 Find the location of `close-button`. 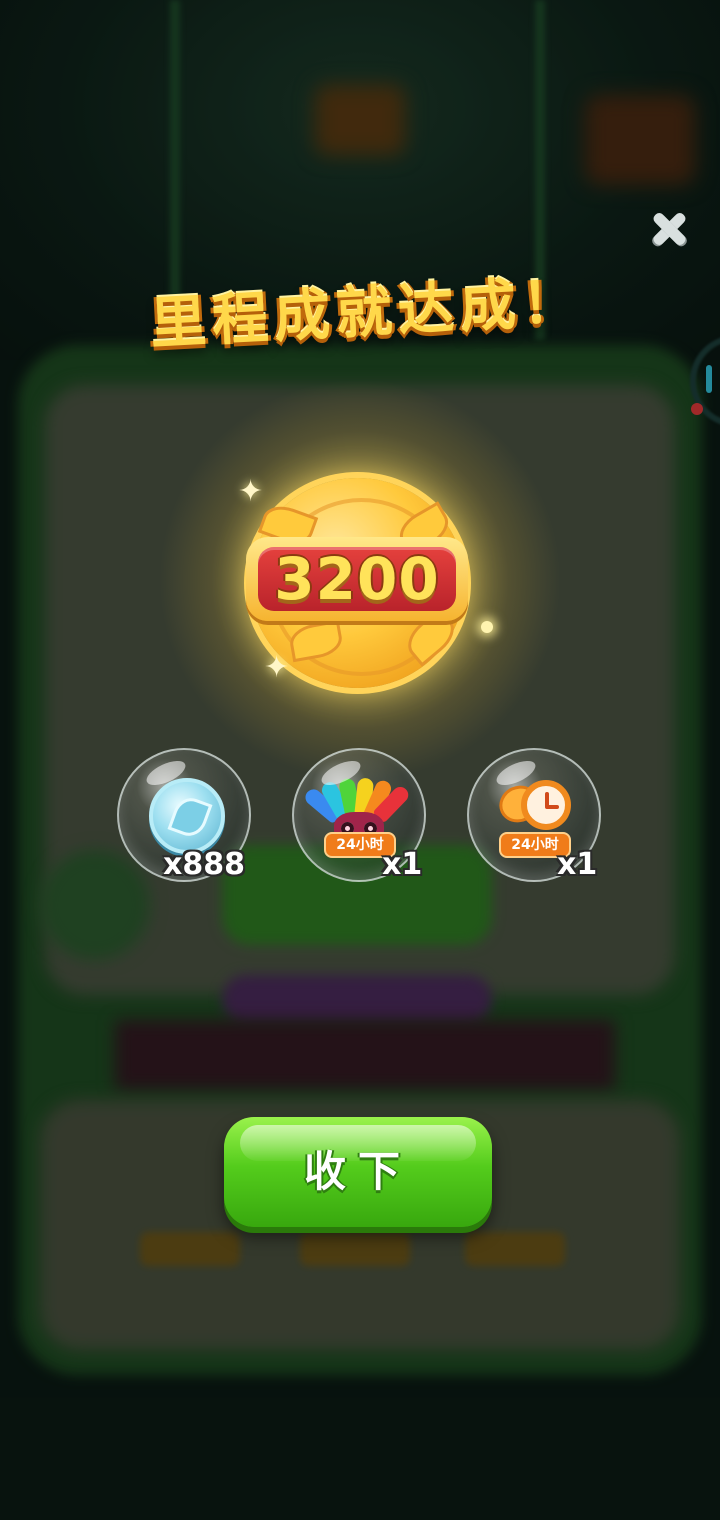

close-button is located at coordinates (669, 229).